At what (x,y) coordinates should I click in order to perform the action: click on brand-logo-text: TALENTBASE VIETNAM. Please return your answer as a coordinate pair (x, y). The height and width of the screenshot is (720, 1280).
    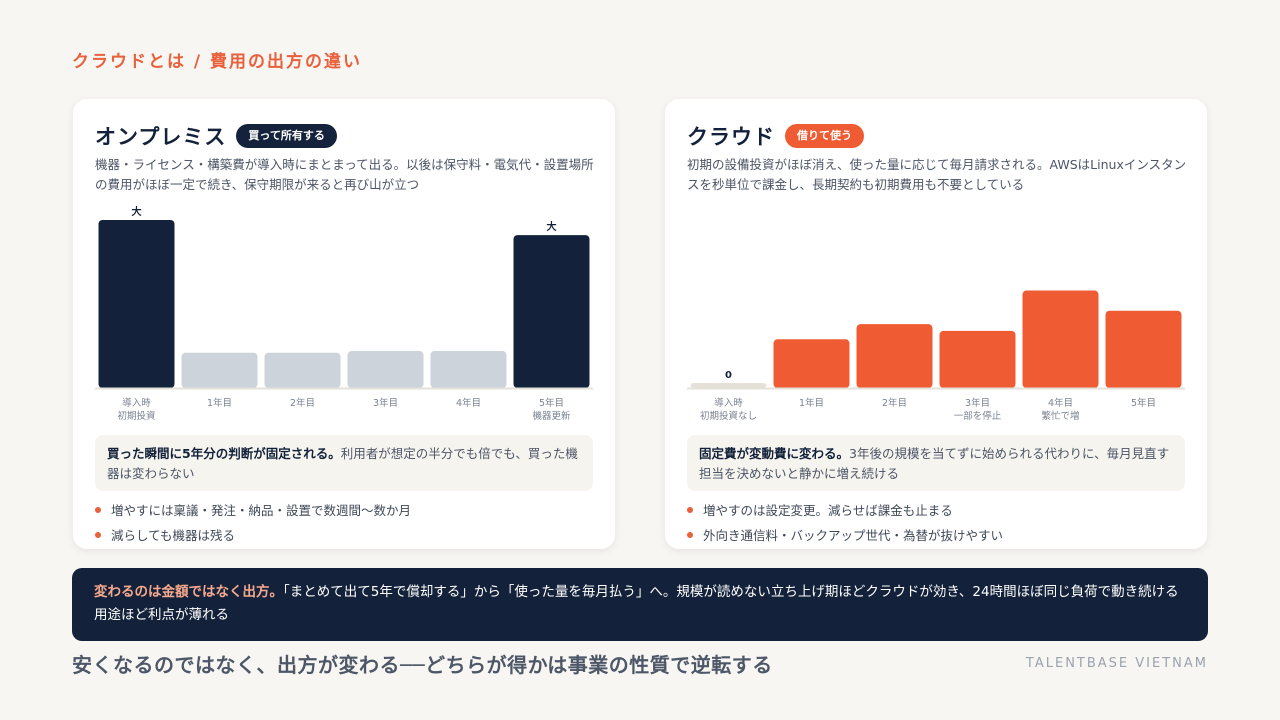
    Looking at the image, I should click on (1116, 663).